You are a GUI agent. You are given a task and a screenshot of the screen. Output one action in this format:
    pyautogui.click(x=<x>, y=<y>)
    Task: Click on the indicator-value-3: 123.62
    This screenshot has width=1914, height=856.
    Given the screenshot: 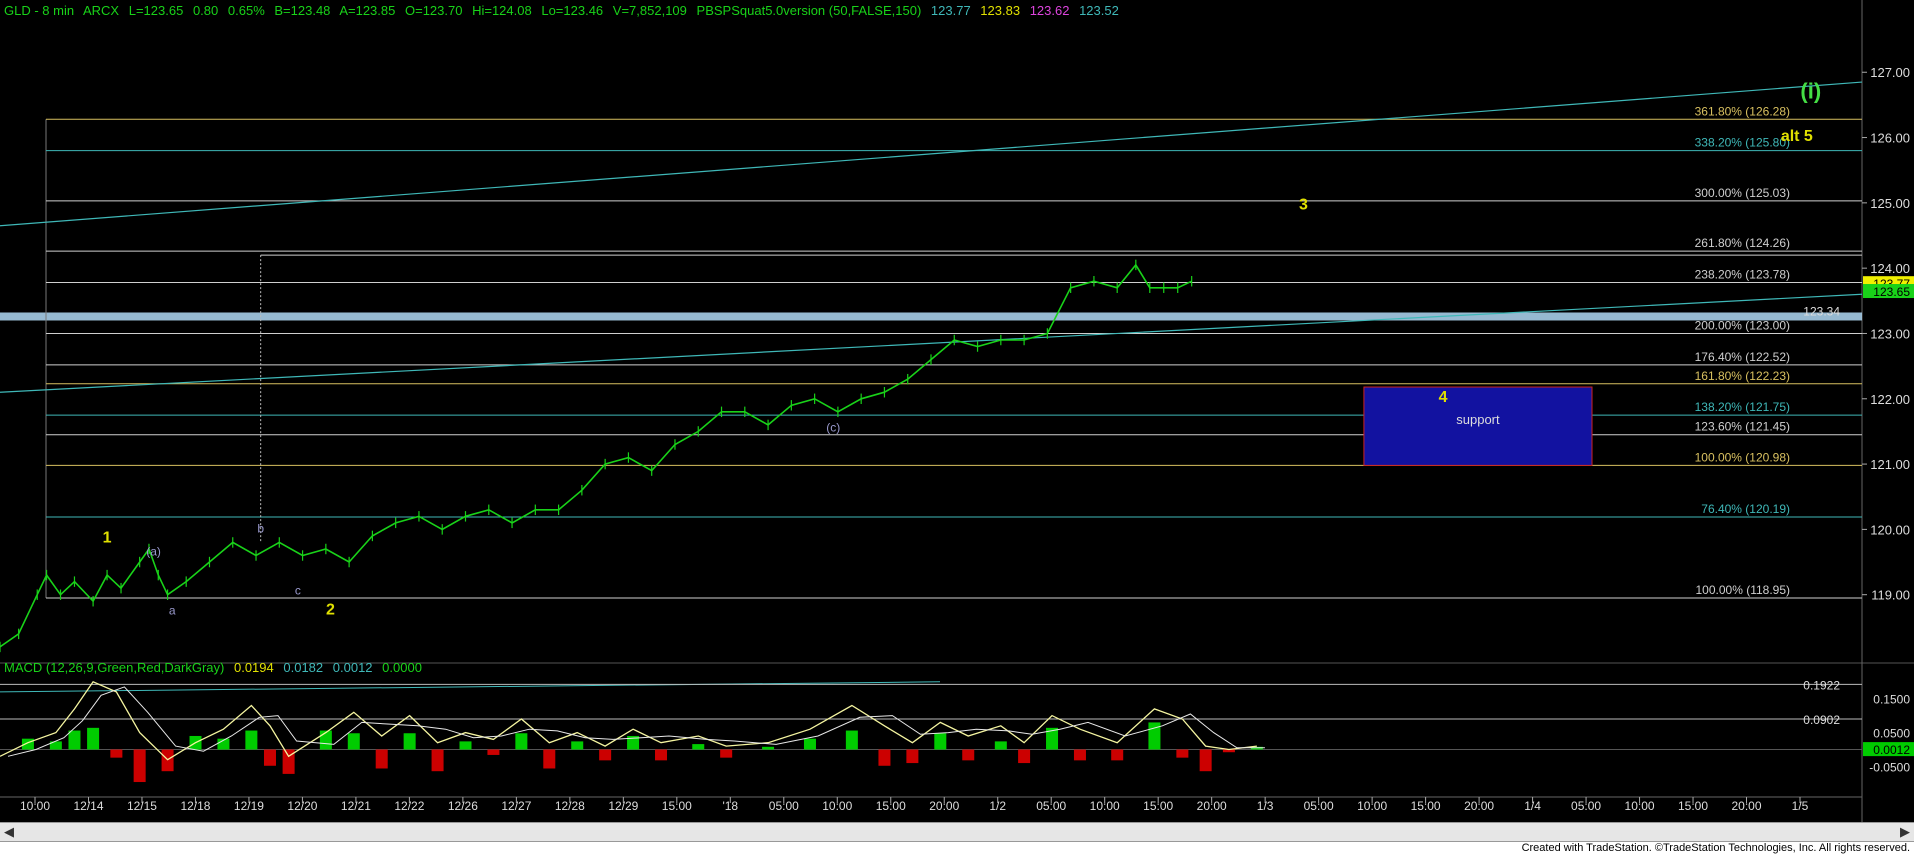 What is the action you would take?
    pyautogui.click(x=1049, y=10)
    